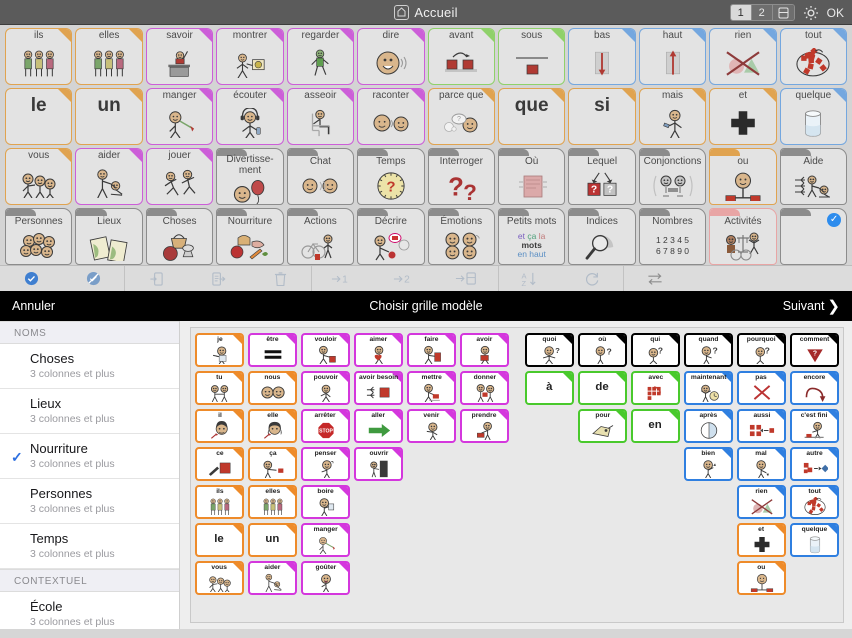 The width and height of the screenshot is (852, 638). Describe the element at coordinates (484, 388) in the screenshot. I see `preview-cell-donner: donner` at that location.